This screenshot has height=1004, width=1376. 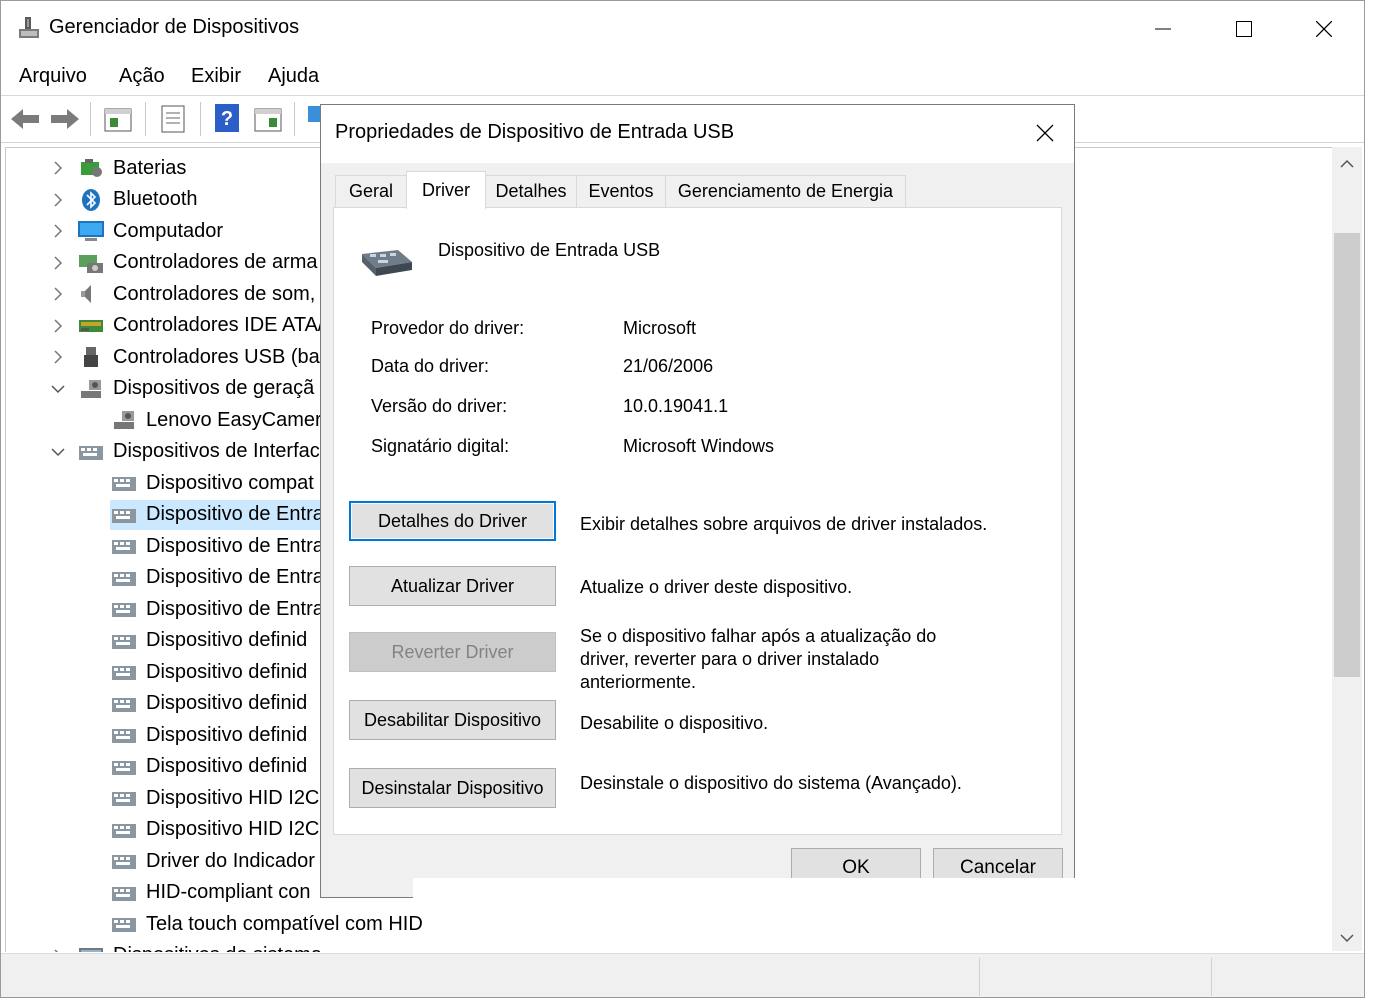 I want to click on scrollbar-thumb, so click(x=1347, y=455).